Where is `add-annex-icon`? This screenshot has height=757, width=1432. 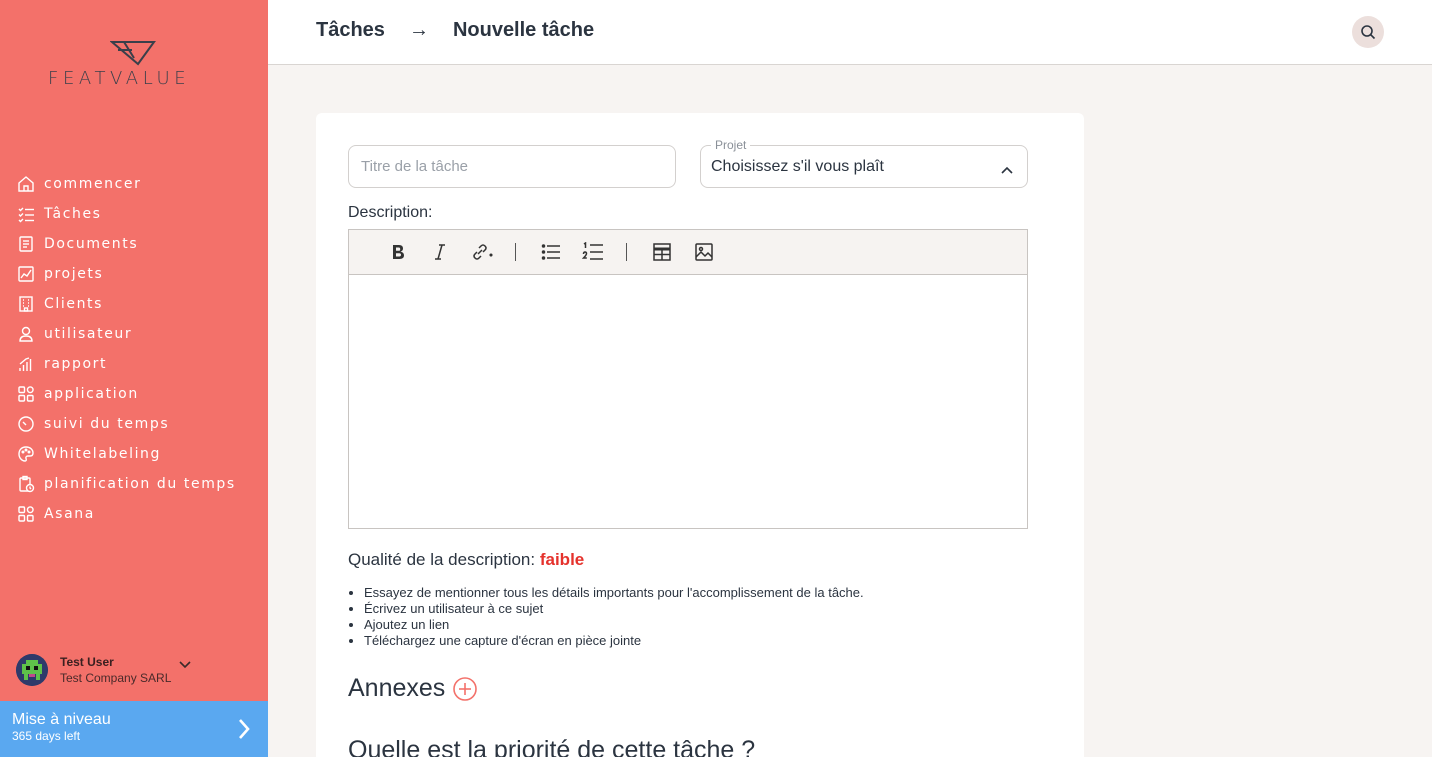
add-annex-icon is located at coordinates (465, 688).